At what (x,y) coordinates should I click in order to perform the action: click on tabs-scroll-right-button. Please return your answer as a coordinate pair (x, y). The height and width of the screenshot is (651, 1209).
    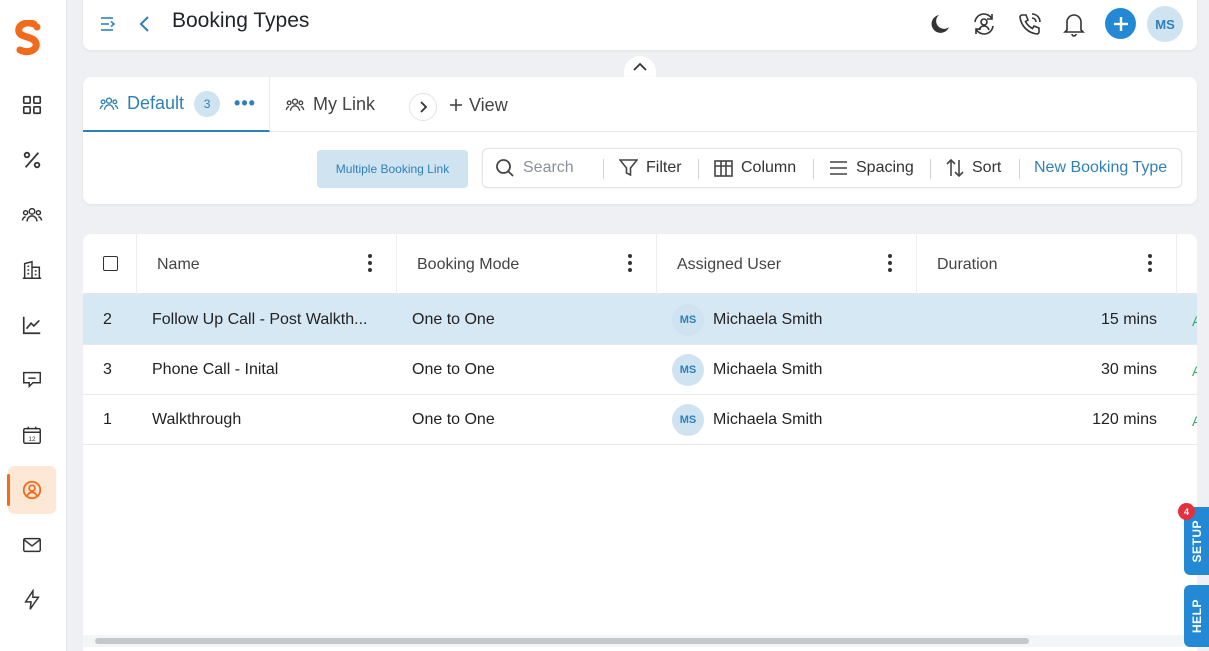
    Looking at the image, I should click on (423, 107).